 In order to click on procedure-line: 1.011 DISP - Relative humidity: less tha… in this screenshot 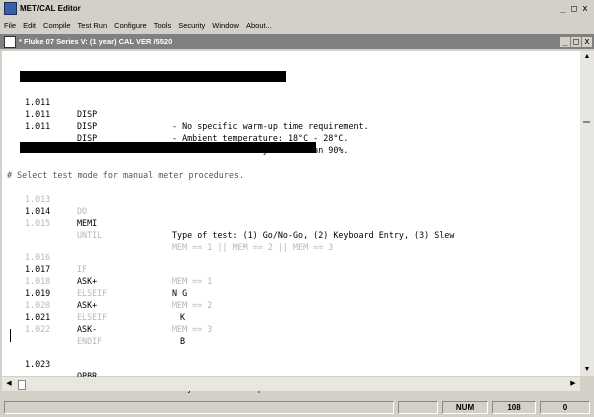, I will do `click(175, 131)`.